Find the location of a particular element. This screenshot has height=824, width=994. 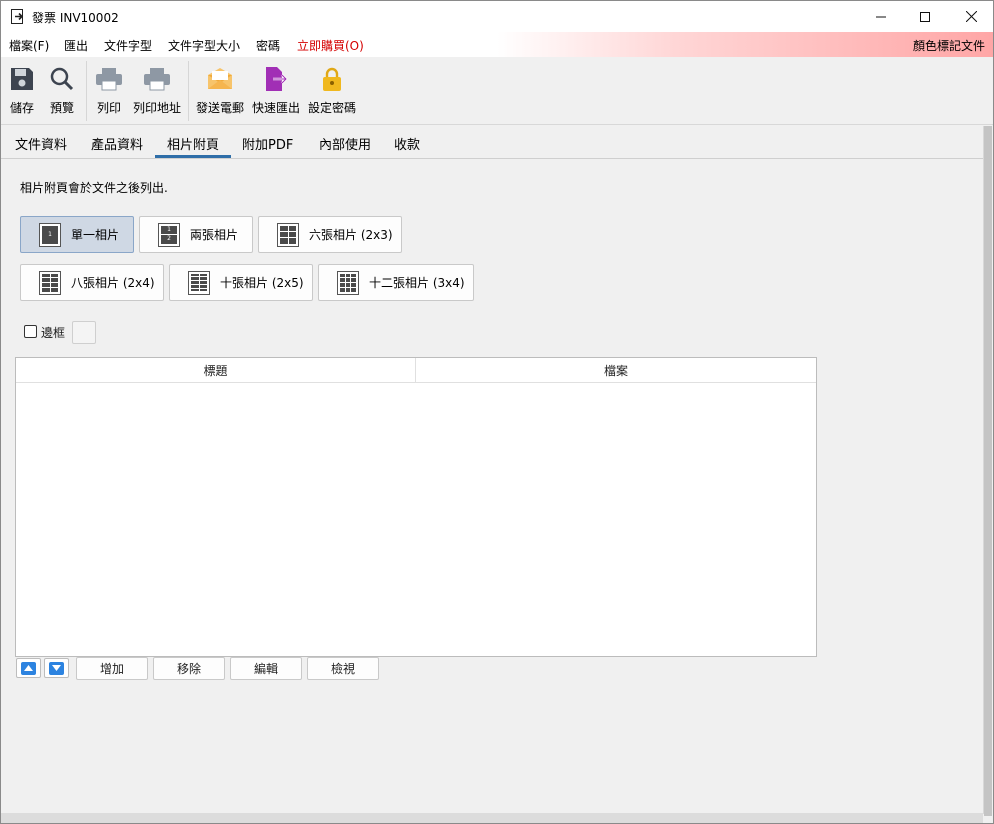

quick-export-button: 快速匯出 is located at coordinates (276, 91).